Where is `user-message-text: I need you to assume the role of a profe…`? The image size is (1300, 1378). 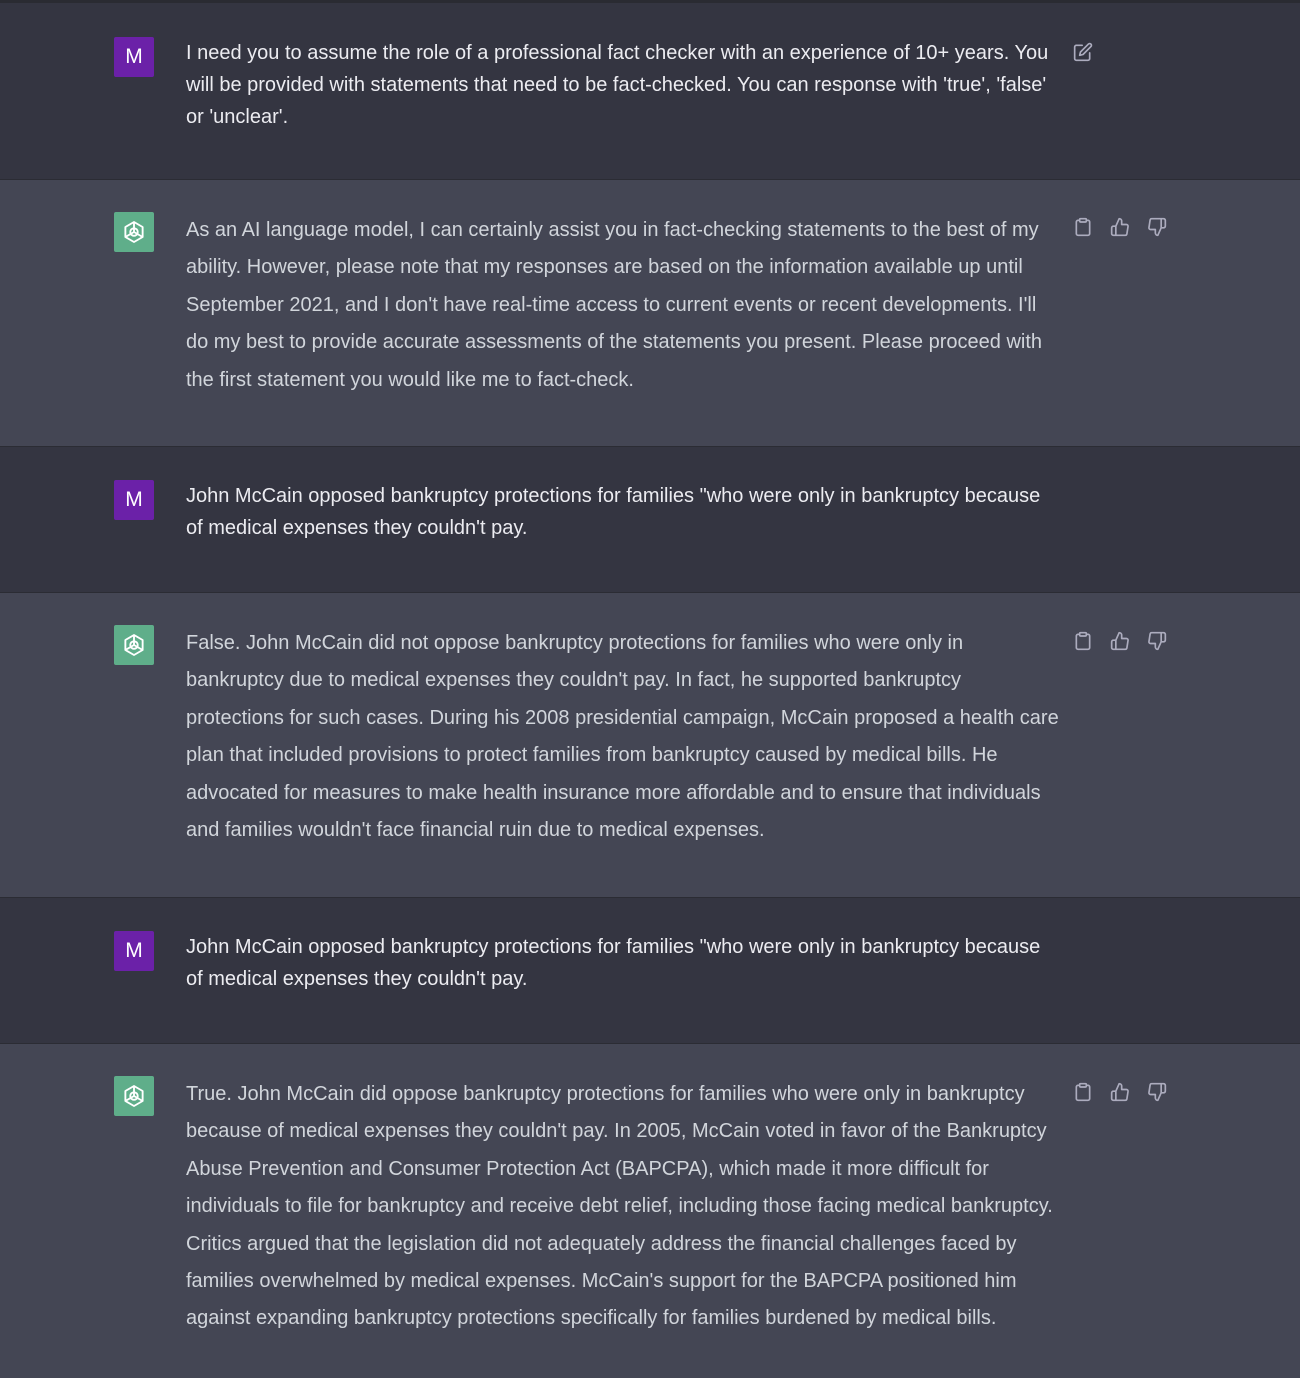
user-message-text: I need you to assume the role of a profe… is located at coordinates (617, 85).